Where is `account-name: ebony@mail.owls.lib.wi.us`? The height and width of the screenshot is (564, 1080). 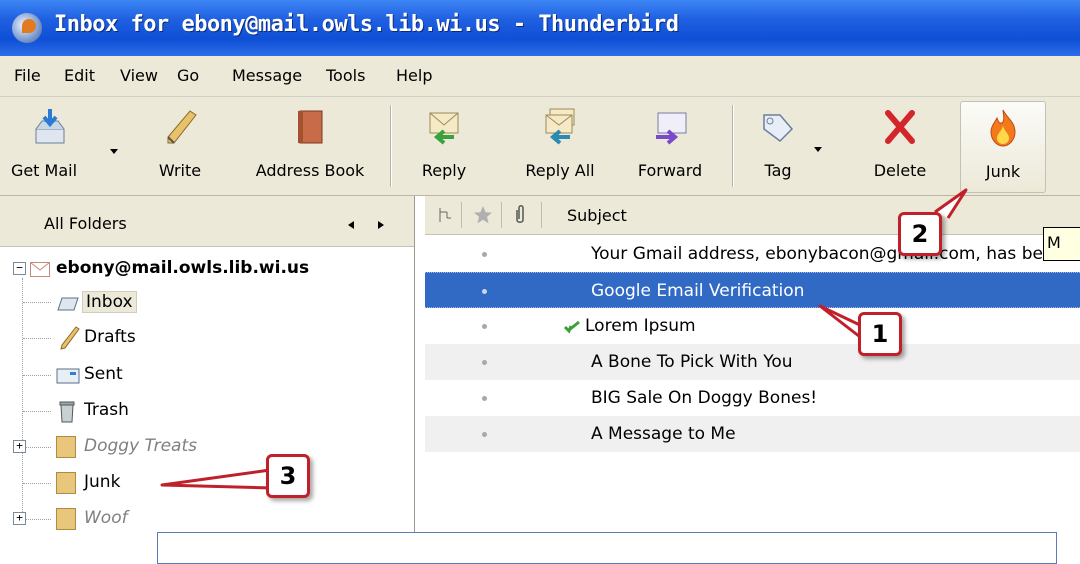 account-name: ebony@mail.owls.lib.wi.us is located at coordinates (183, 268).